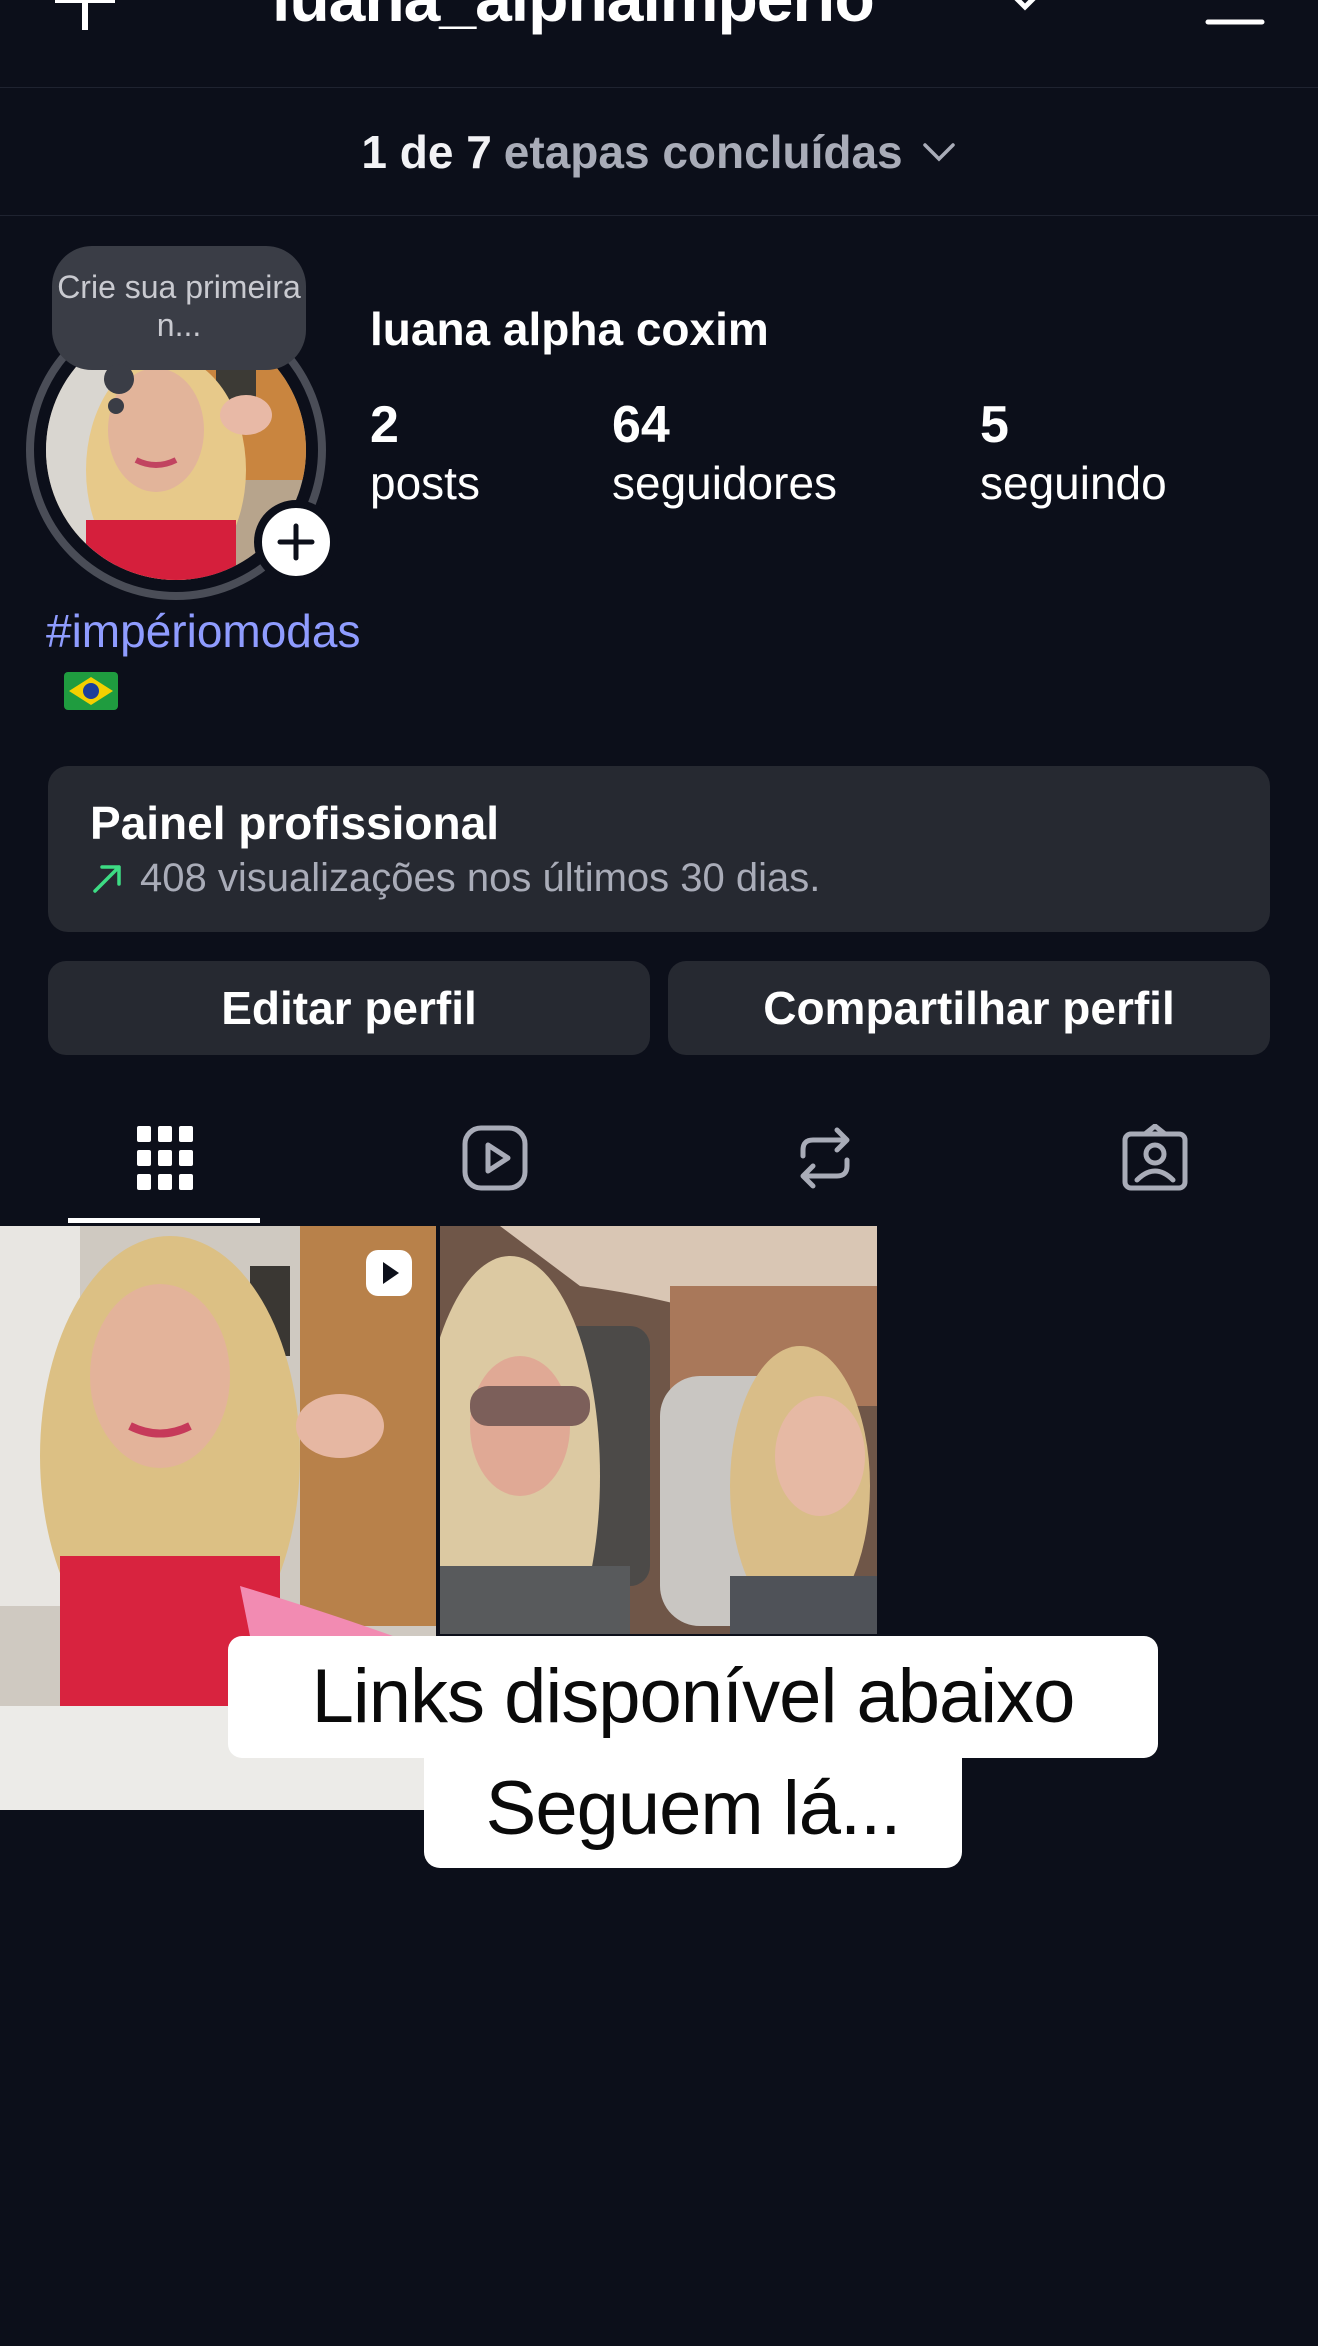  Describe the element at coordinates (107, 878) in the screenshot. I see `trend-up-icon` at that location.